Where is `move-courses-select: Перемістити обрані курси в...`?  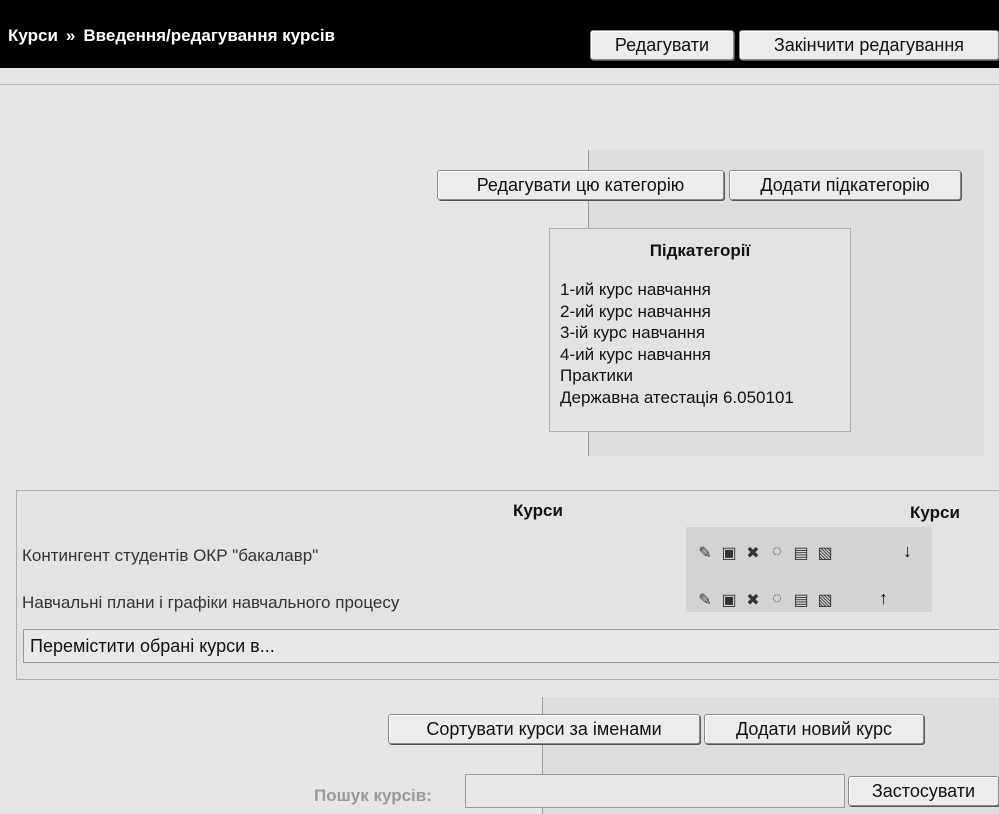 move-courses-select: Перемістити обрані курси в... is located at coordinates (511, 646).